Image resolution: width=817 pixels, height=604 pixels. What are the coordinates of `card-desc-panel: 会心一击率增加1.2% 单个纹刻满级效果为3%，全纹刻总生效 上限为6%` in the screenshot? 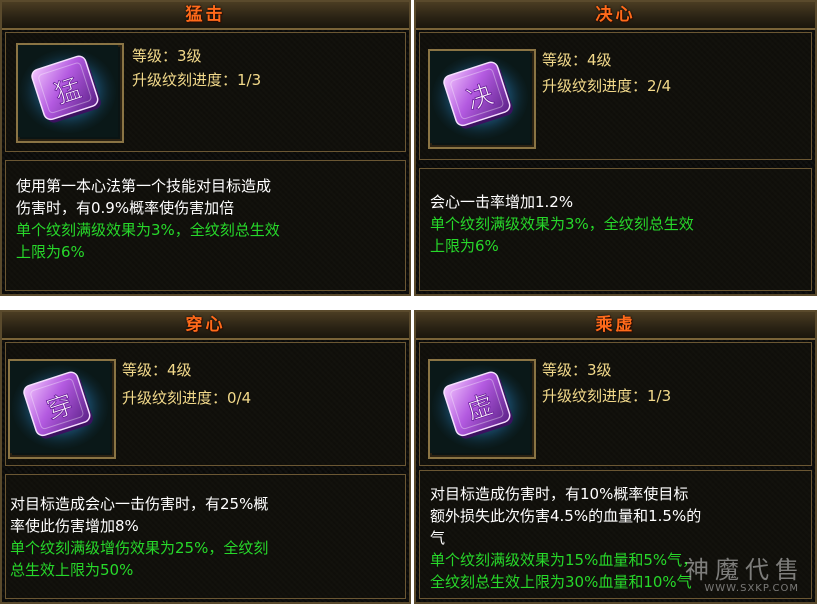 It's located at (615, 229).